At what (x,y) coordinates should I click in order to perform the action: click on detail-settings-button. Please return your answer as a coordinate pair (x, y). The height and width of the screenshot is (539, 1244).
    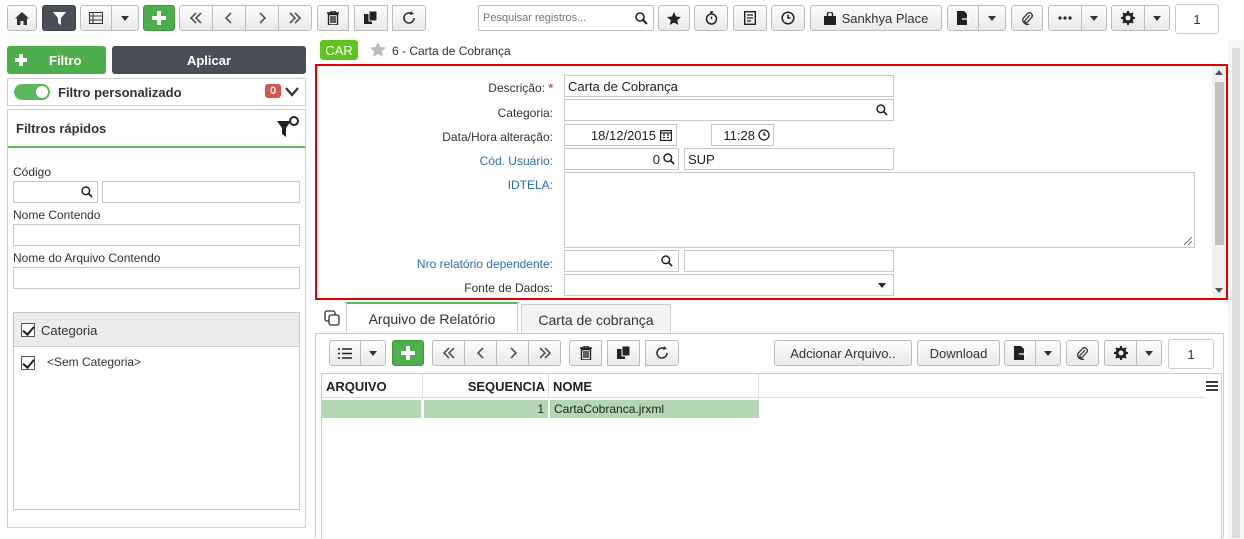
    Looking at the image, I should click on (1120, 353).